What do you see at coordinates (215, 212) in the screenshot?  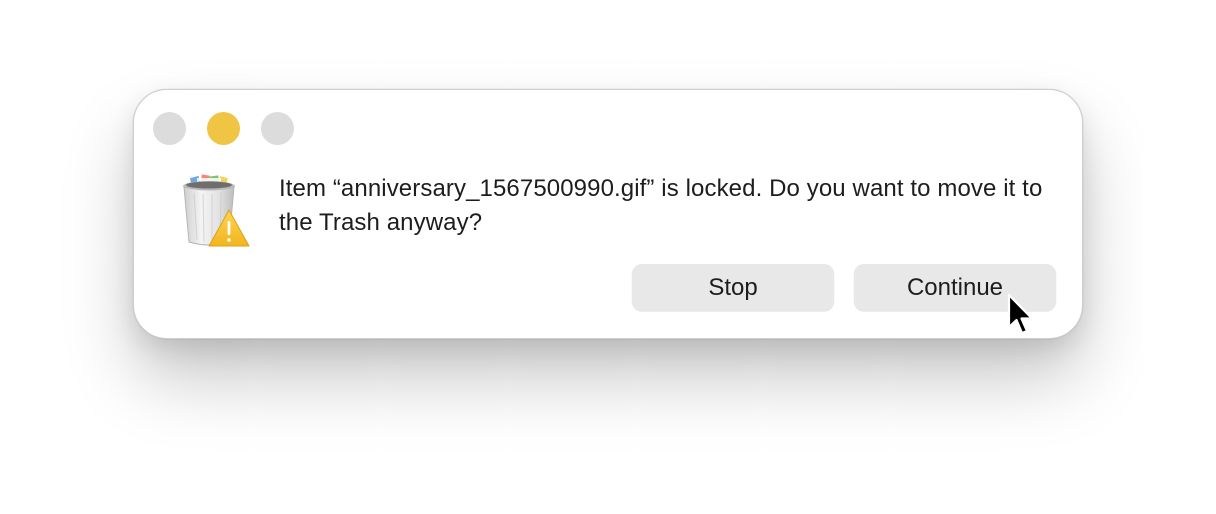 I see `trash-warning-icon` at bounding box center [215, 212].